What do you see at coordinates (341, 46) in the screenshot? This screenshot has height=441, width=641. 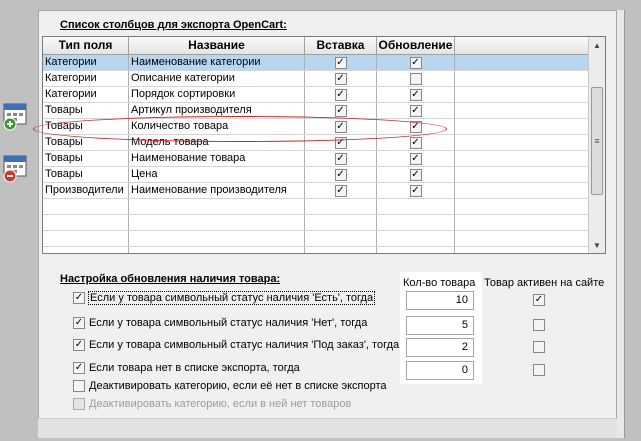 I see `column-header-insert: Вставка` at bounding box center [341, 46].